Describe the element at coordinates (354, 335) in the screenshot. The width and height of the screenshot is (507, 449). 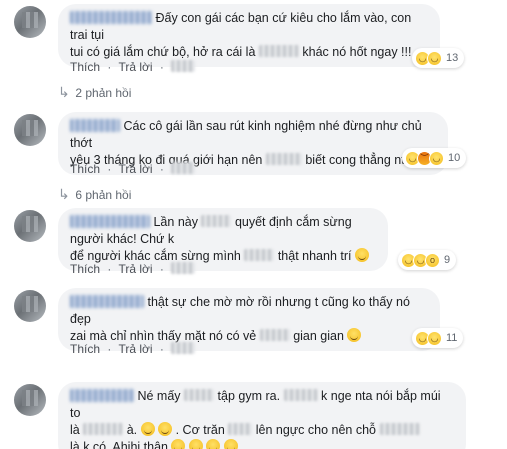
I see `smirk-emoji-icon` at that location.